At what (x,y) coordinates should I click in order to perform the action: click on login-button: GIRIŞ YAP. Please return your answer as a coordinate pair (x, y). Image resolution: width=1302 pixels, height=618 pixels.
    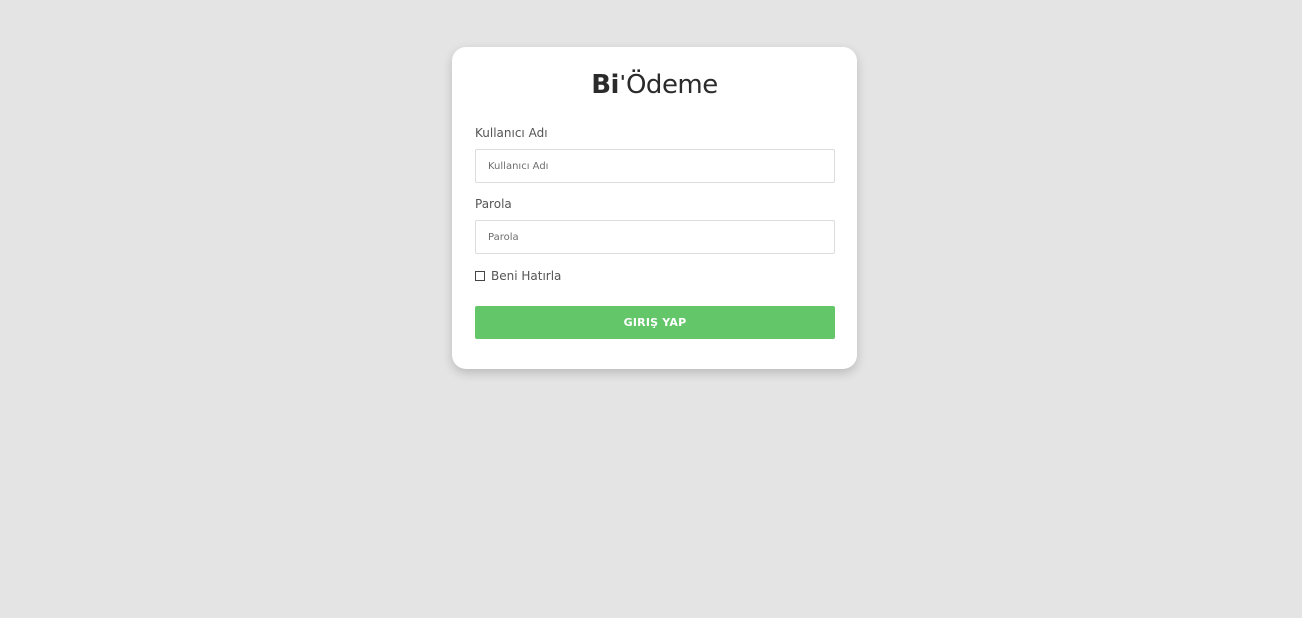
    Looking at the image, I should click on (655, 322).